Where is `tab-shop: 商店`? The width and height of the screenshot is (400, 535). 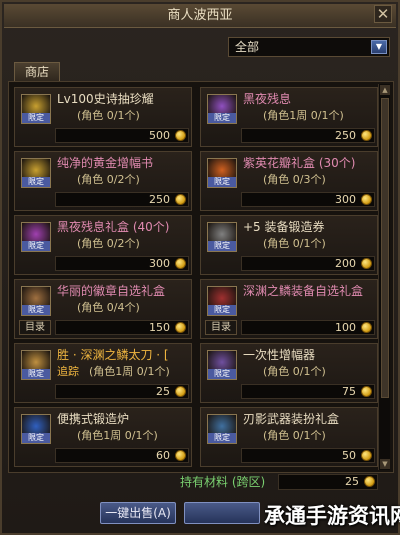
tab-shop: 商店 is located at coordinates (37, 72).